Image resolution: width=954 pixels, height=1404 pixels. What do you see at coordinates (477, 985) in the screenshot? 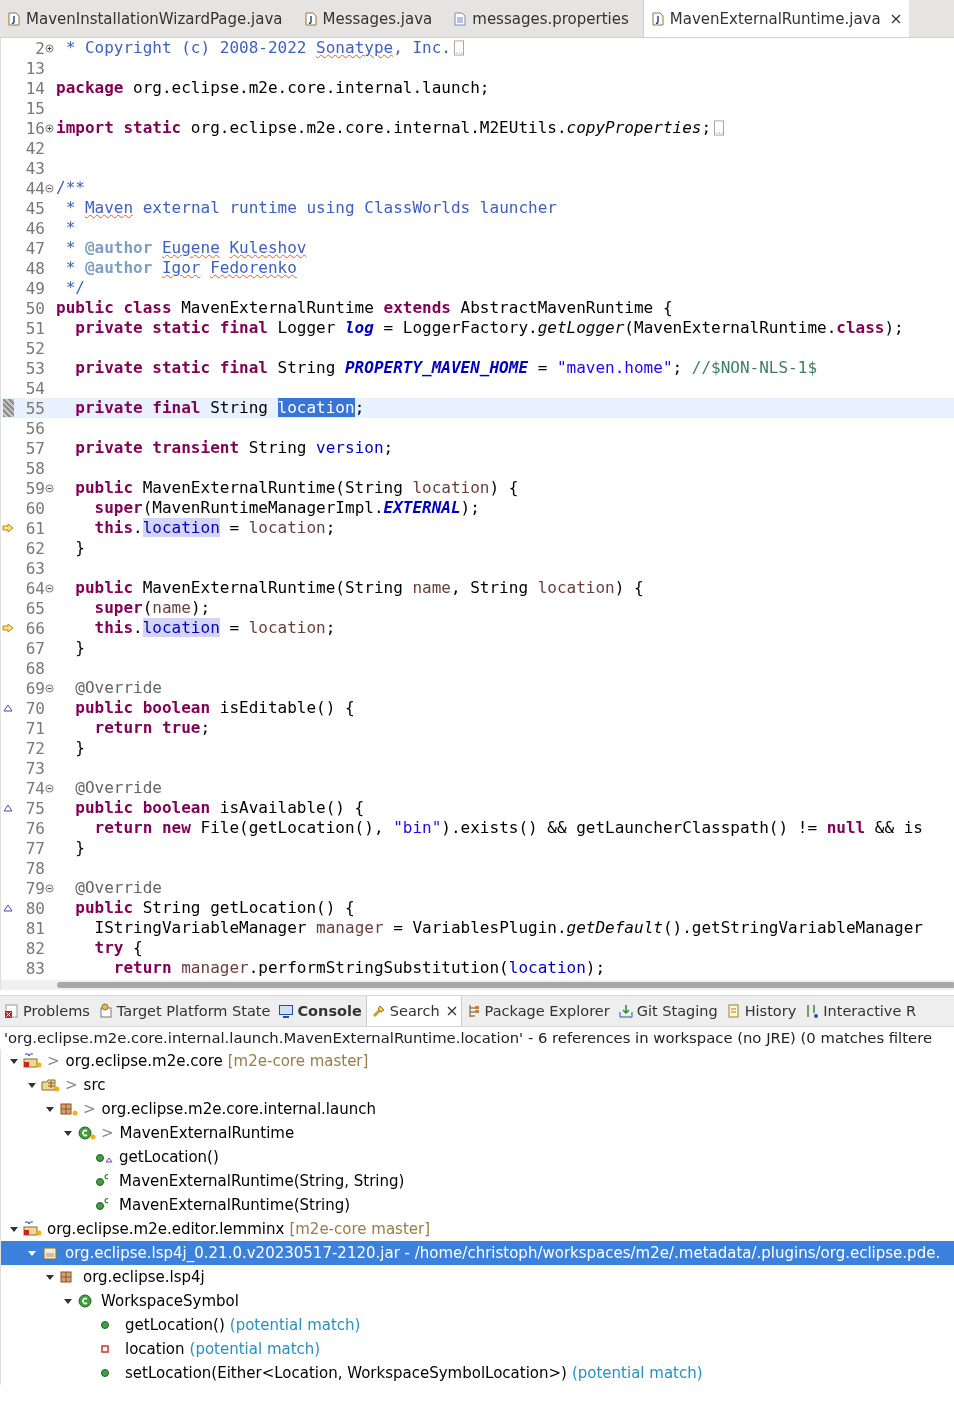
I see `horizontal-scrollbar` at bounding box center [477, 985].